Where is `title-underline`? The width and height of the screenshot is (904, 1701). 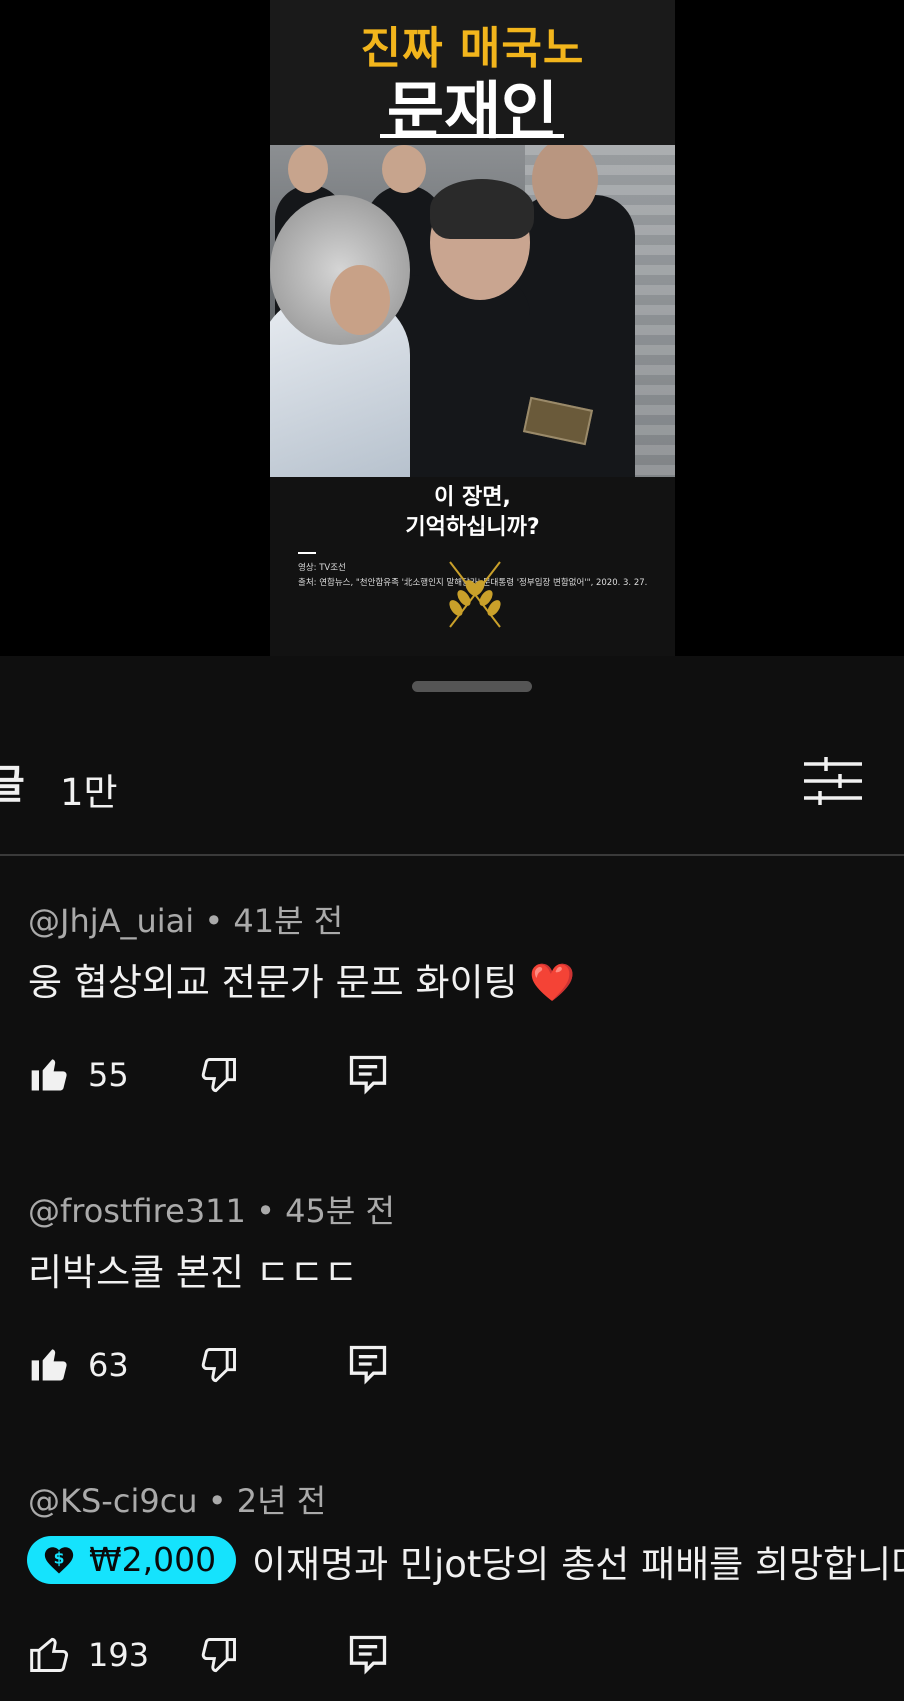
title-underline is located at coordinates (472, 136).